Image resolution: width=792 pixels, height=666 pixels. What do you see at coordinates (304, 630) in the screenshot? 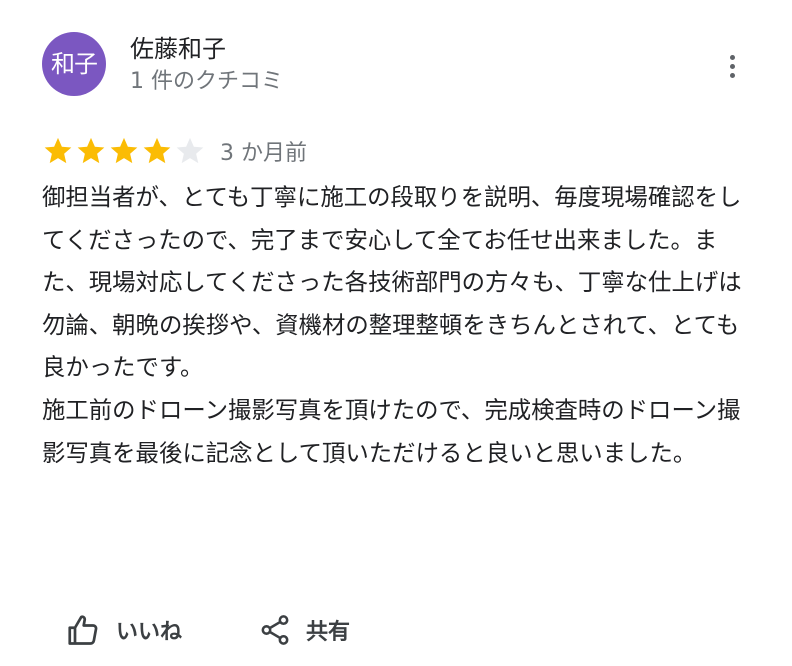
I see `share-button: 共有` at bounding box center [304, 630].